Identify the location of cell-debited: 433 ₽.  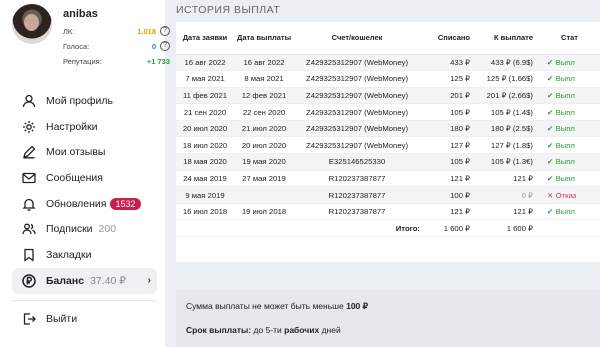
(445, 63).